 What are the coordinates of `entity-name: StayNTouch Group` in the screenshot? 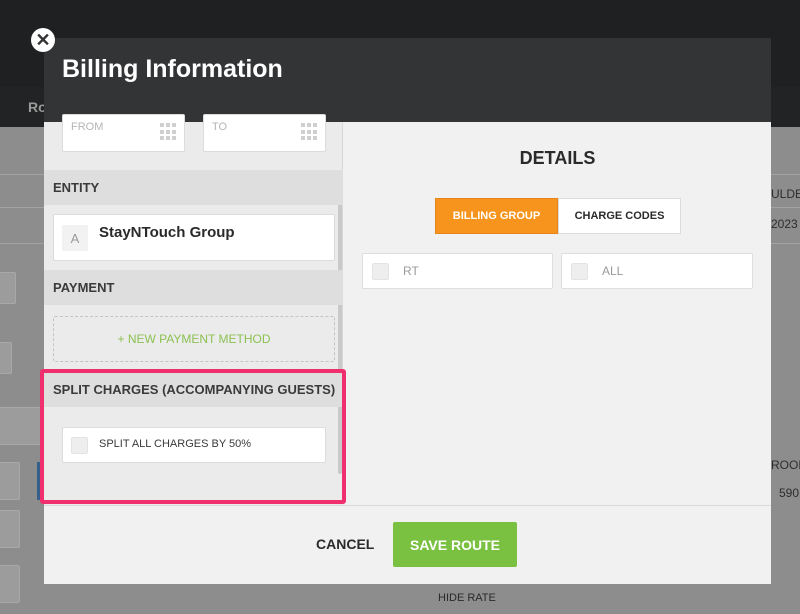 It's located at (167, 232).